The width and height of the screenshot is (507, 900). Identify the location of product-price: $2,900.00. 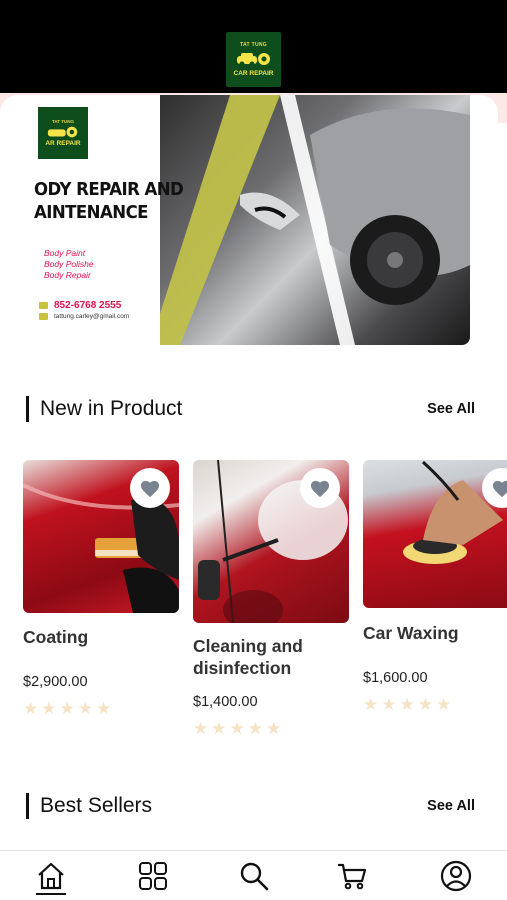
(55, 682).